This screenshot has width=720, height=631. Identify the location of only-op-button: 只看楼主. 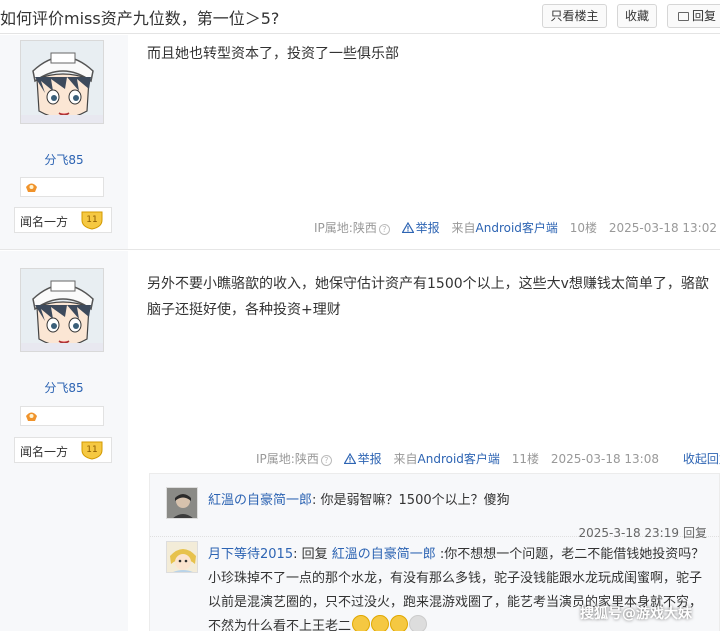
(574, 16).